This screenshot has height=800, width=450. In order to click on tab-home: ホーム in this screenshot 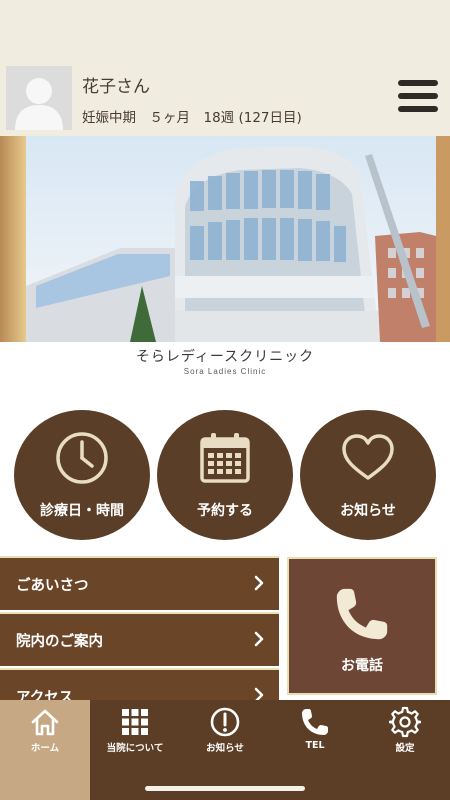, I will do `click(45, 750)`.